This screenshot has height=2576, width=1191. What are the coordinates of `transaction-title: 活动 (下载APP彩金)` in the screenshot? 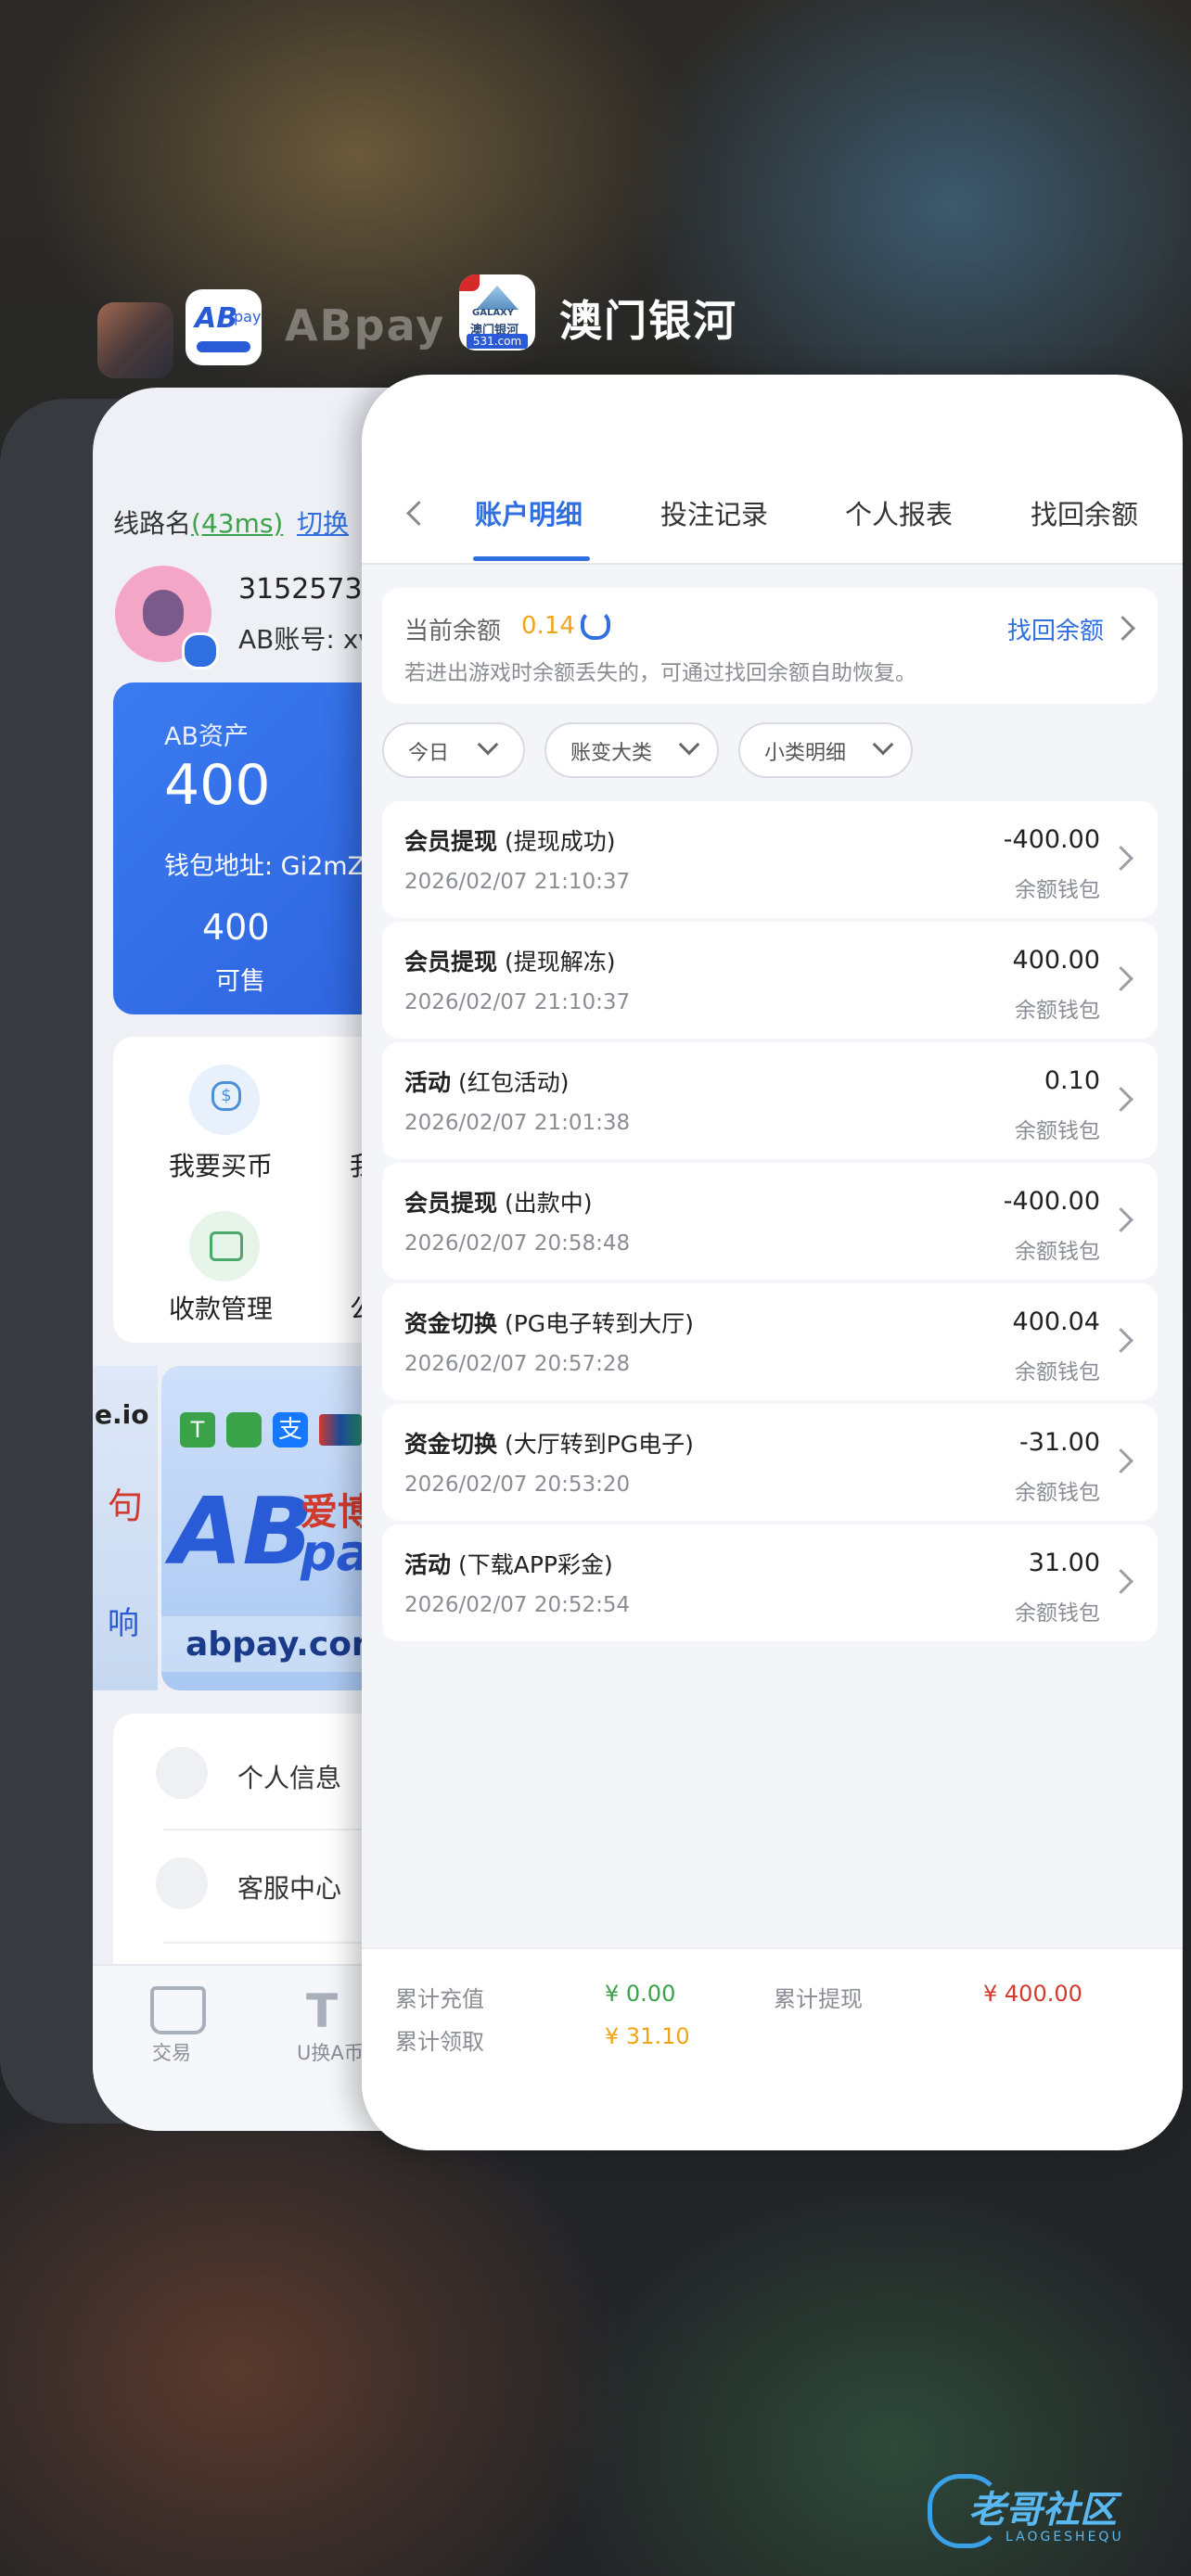 It's located at (508, 1565).